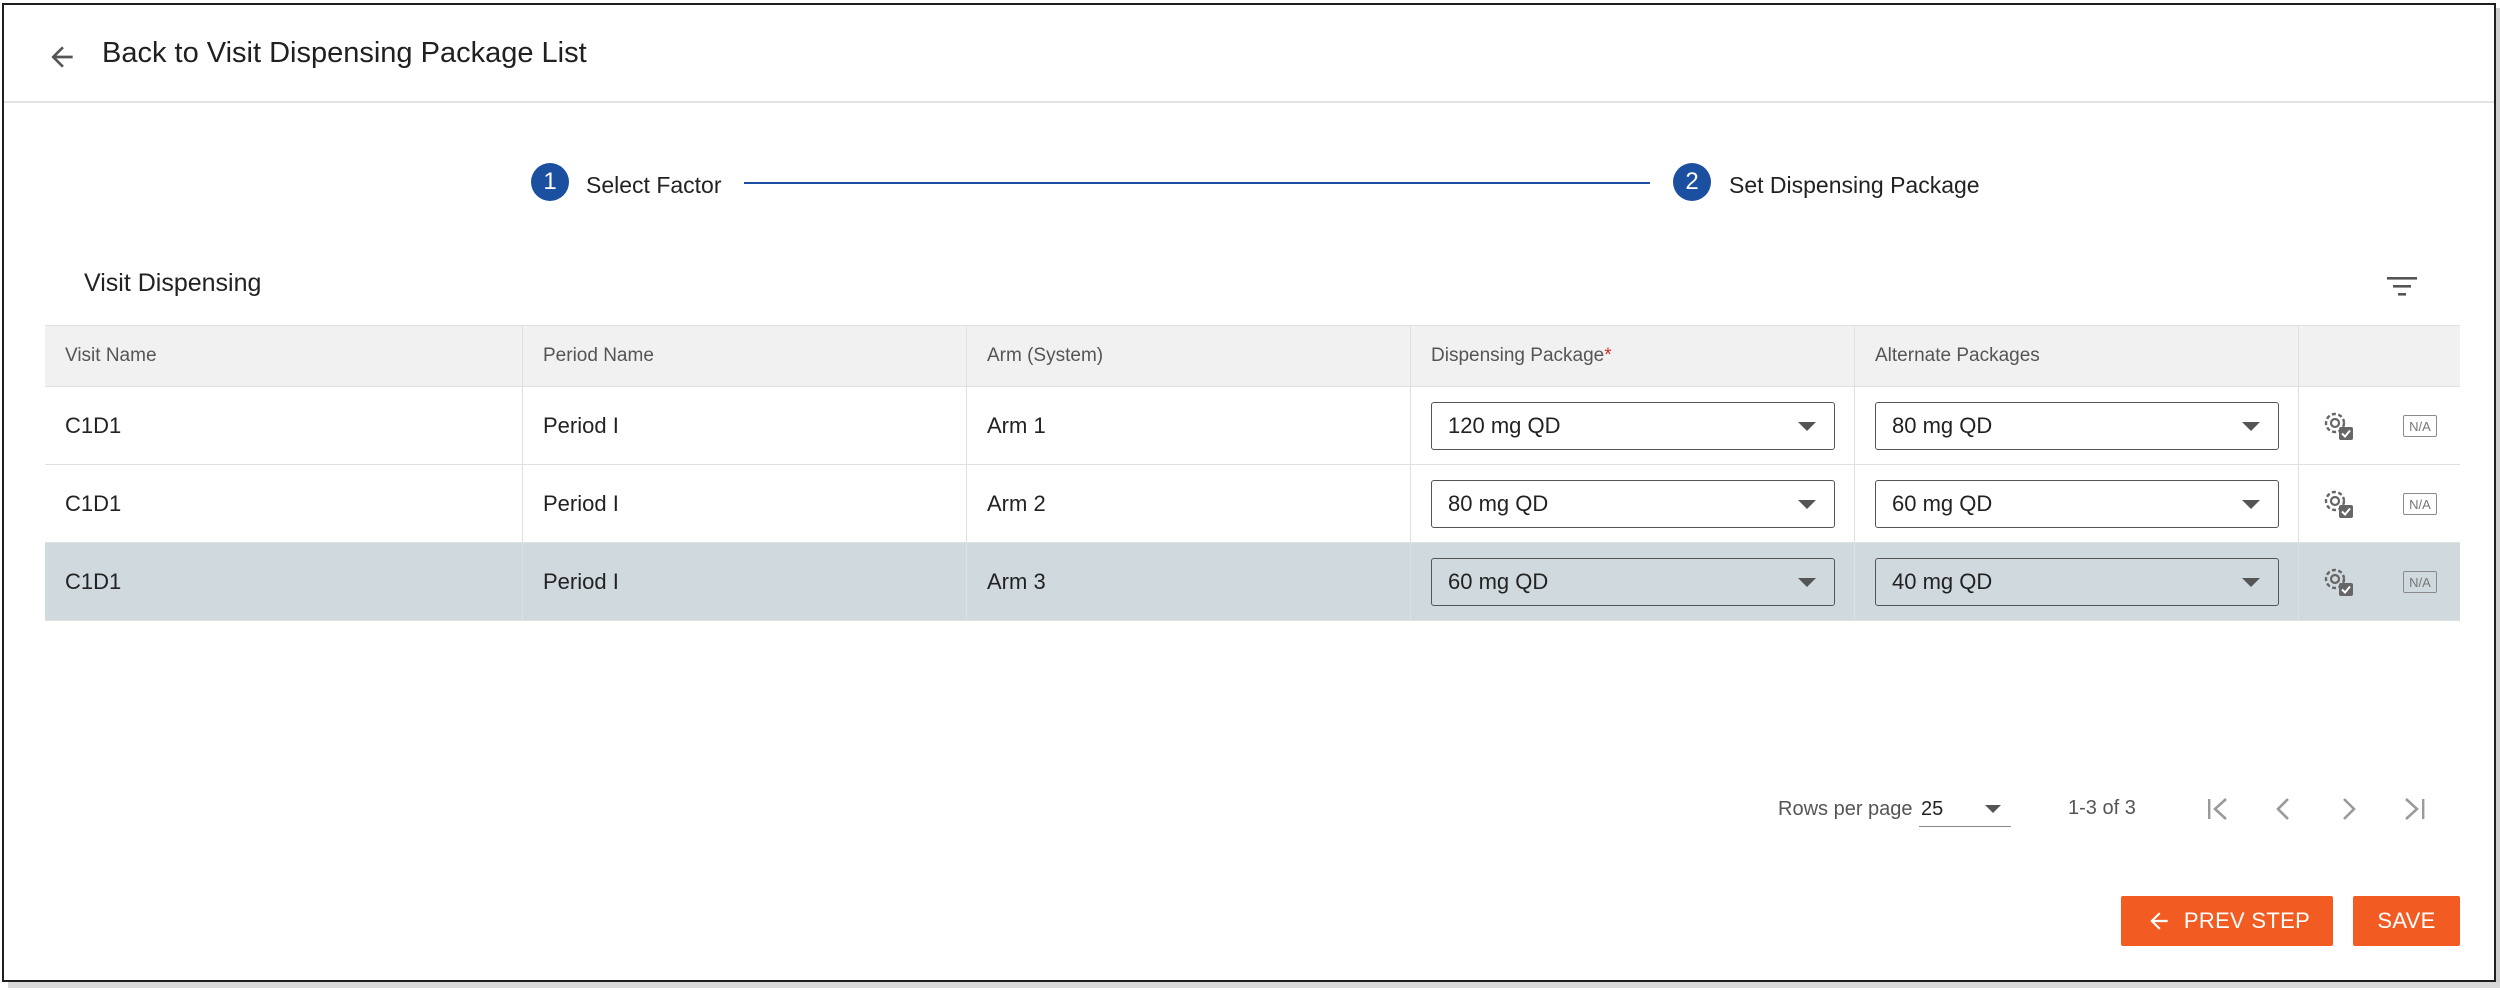 Image resolution: width=2500 pixels, height=990 pixels. I want to click on alternate-packages-value: 80 mg QD, so click(1942, 425).